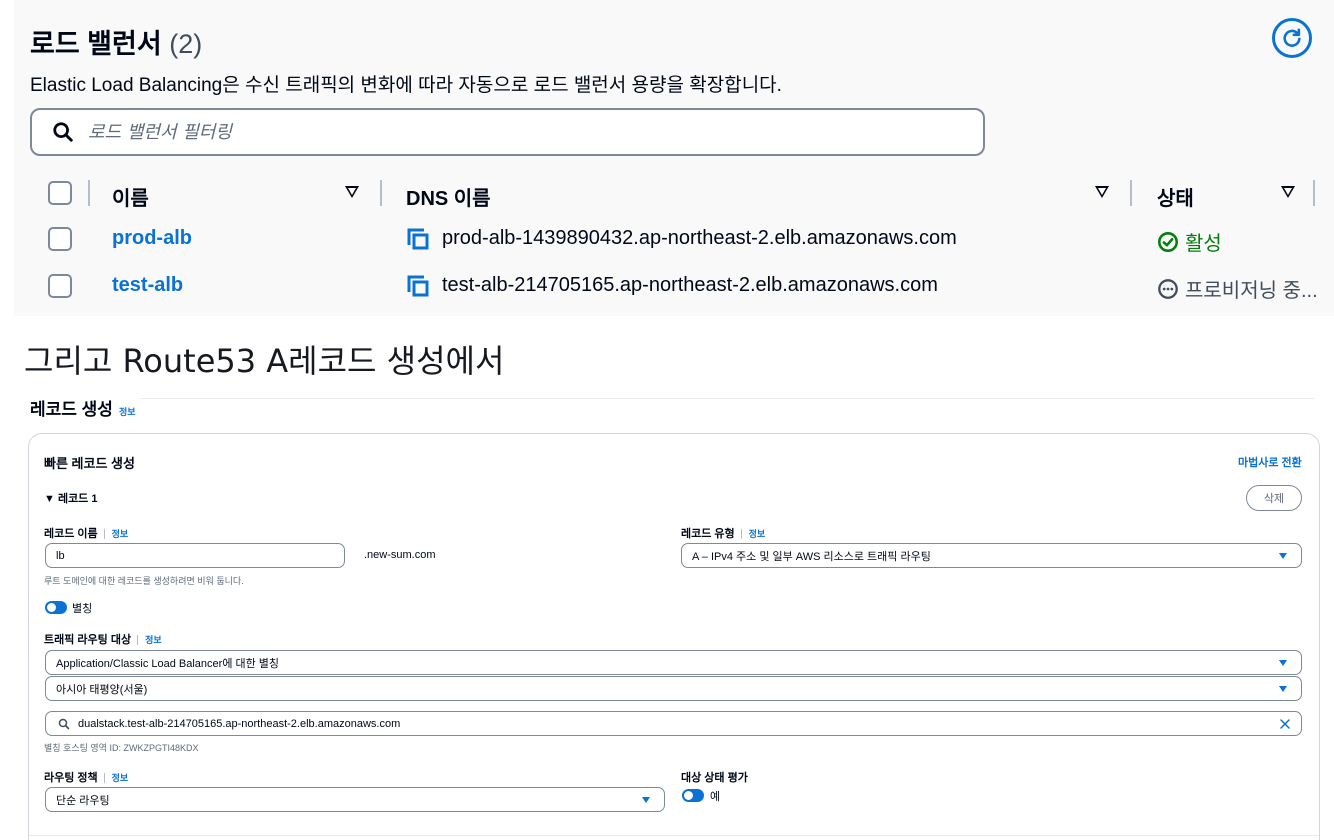 The height and width of the screenshot is (840, 1334). What do you see at coordinates (89, 463) in the screenshot?
I see `card-title: 빠른 레코드 생성` at bounding box center [89, 463].